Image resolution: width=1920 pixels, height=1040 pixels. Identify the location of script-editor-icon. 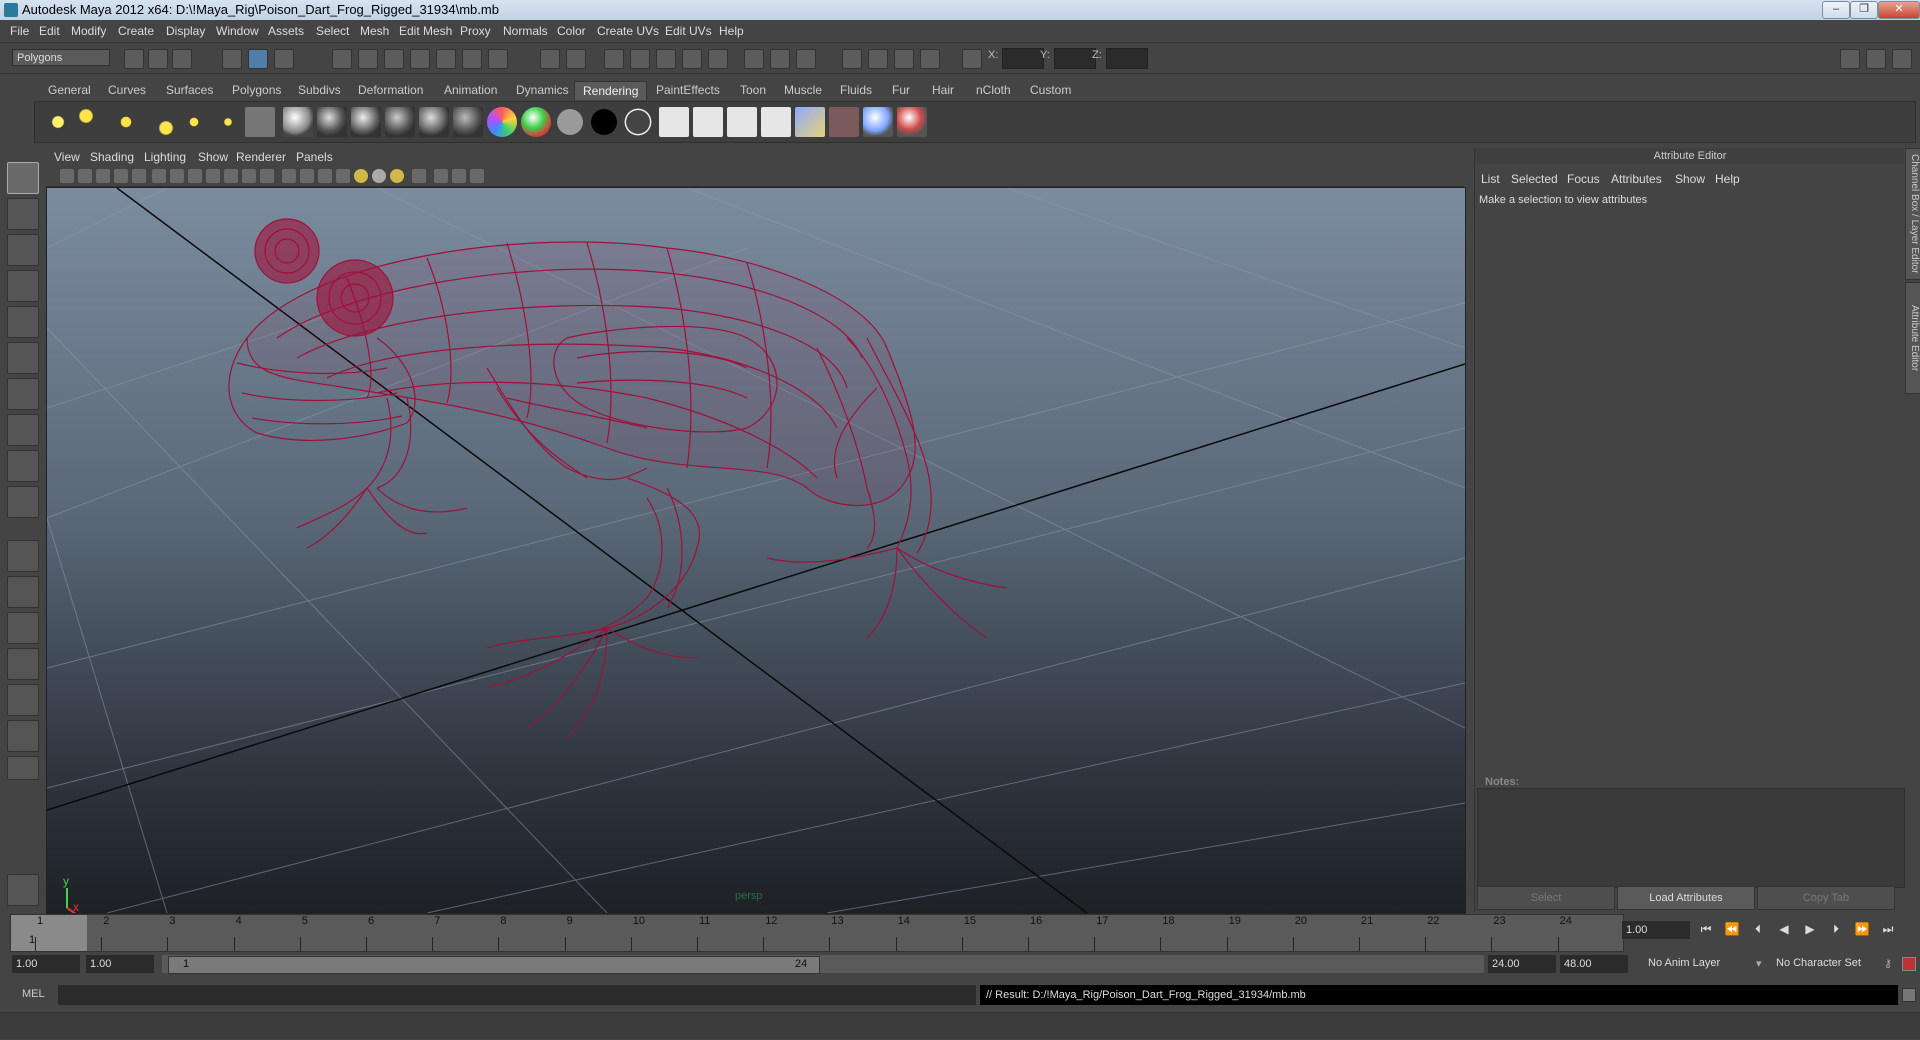
(1909, 995).